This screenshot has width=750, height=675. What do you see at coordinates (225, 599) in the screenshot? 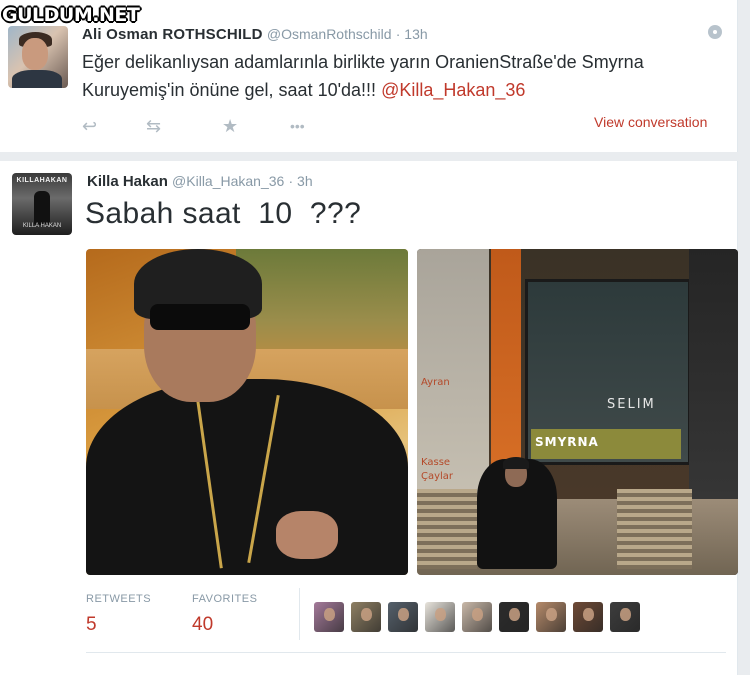
I see `favorites-label: FAVORITES` at bounding box center [225, 599].